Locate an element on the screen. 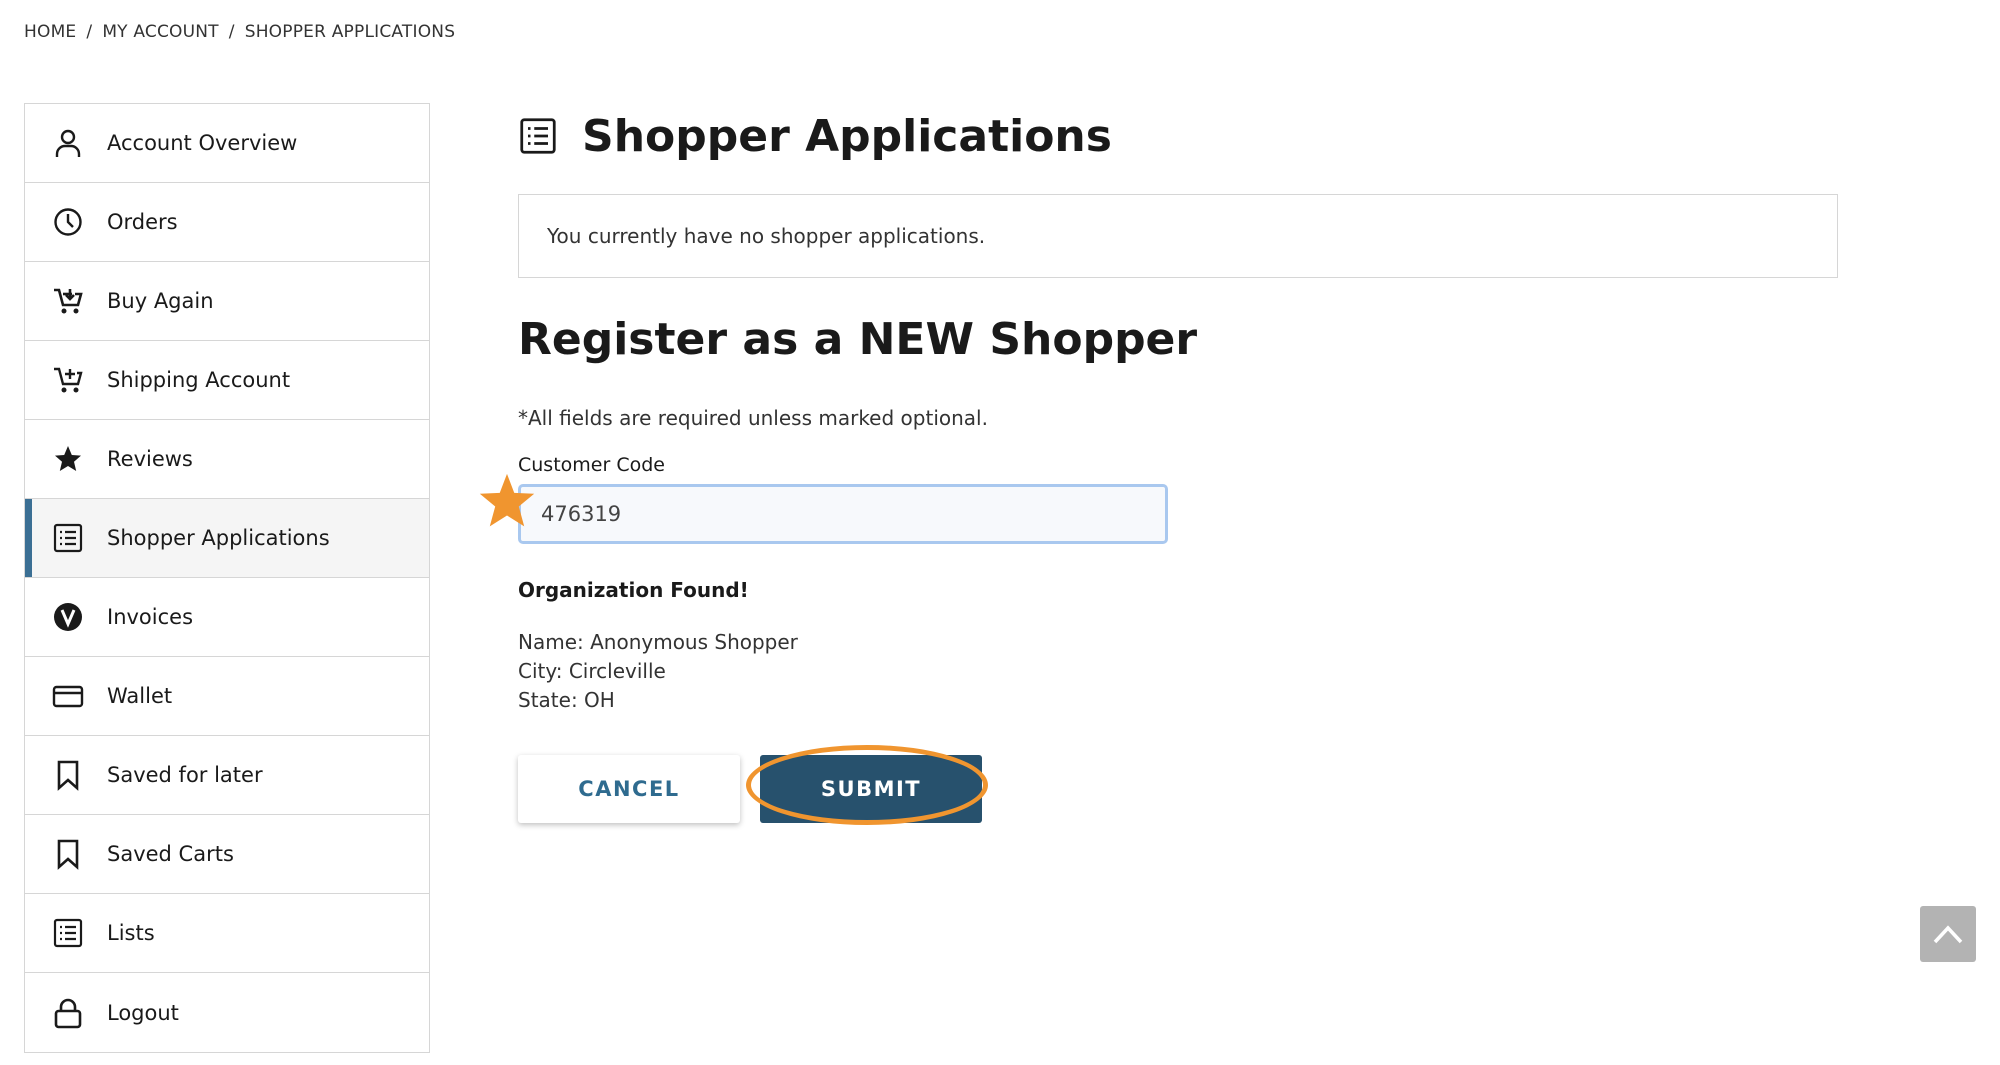 The width and height of the screenshot is (2000, 1065). sidebar-item-account-overview: Account Overview is located at coordinates (227, 143).